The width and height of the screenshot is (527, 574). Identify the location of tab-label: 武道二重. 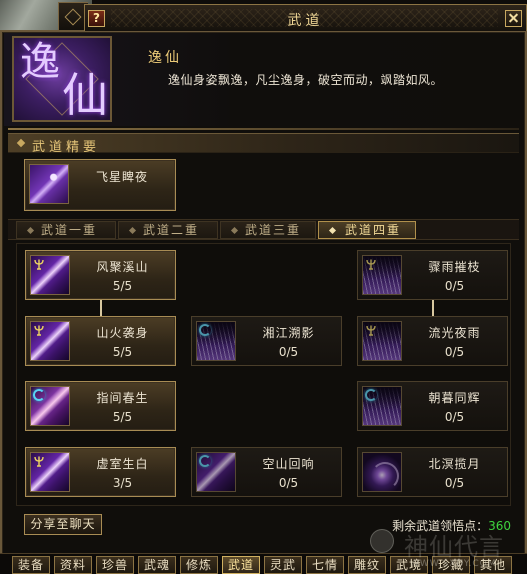
(171, 230).